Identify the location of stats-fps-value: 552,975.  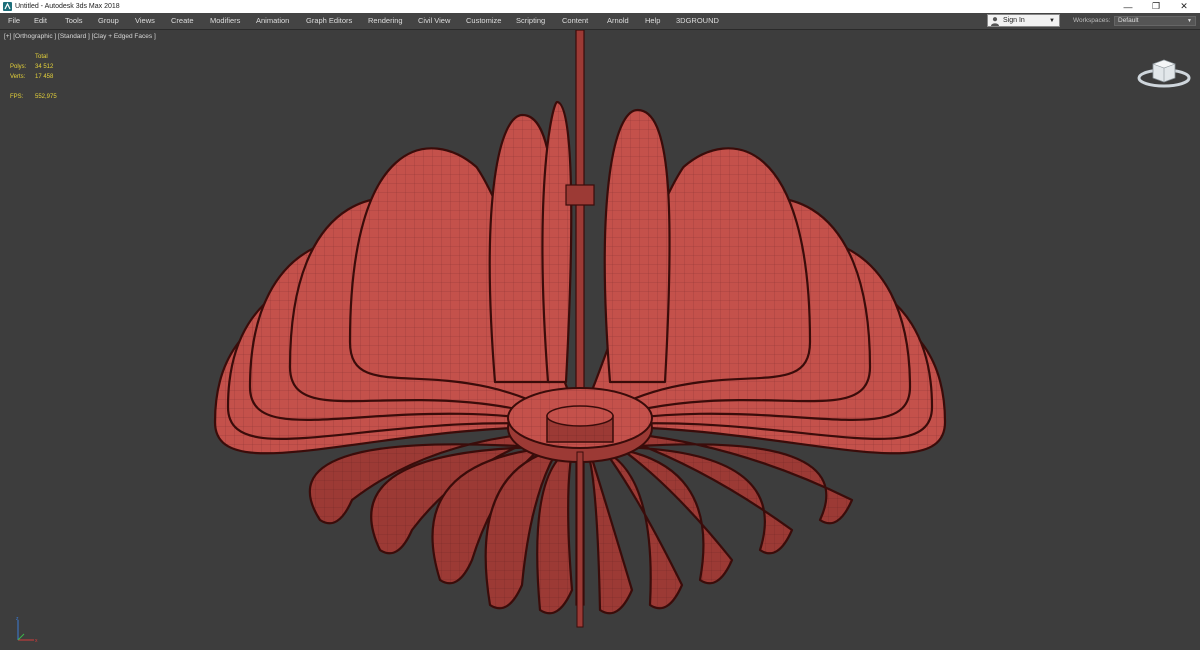
(46, 97).